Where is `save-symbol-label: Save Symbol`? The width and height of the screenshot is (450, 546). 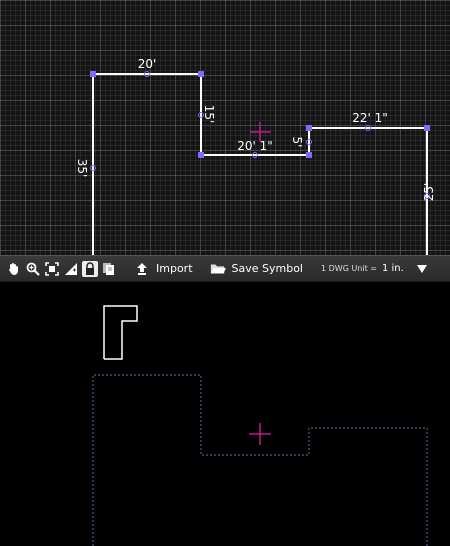 save-symbol-label: Save Symbol is located at coordinates (267, 268).